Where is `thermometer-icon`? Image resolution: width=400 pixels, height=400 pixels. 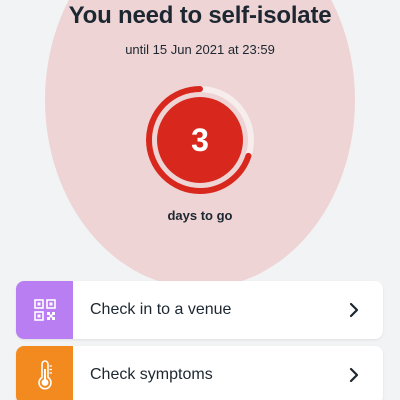 thermometer-icon is located at coordinates (44, 375).